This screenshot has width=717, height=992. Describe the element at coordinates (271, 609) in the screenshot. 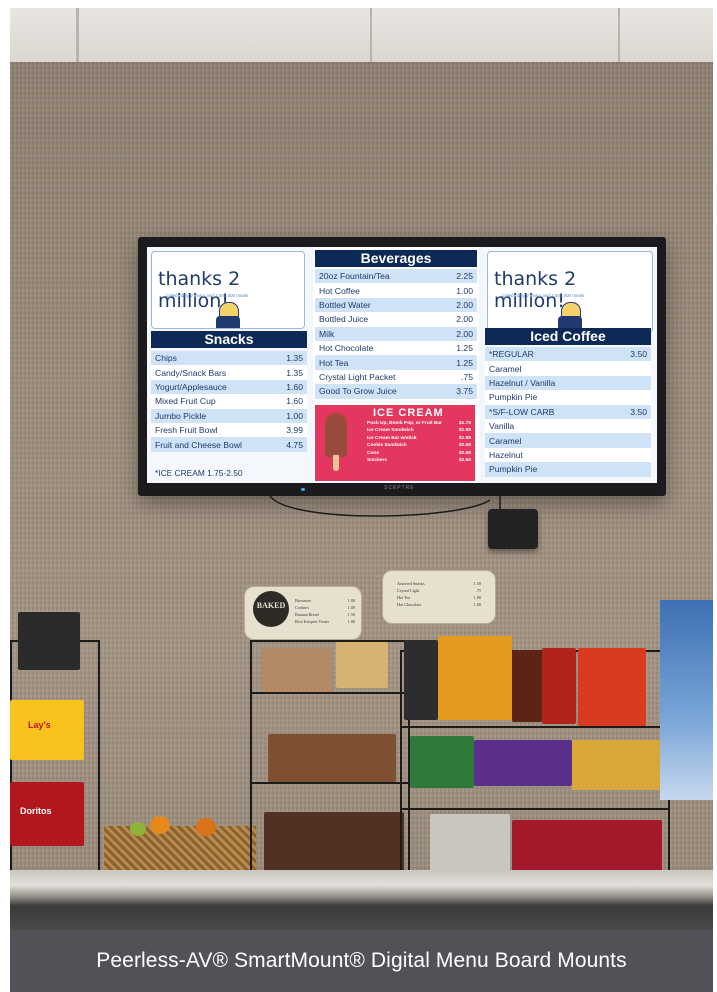

I see `baked-seal-icon: BAKED` at that location.